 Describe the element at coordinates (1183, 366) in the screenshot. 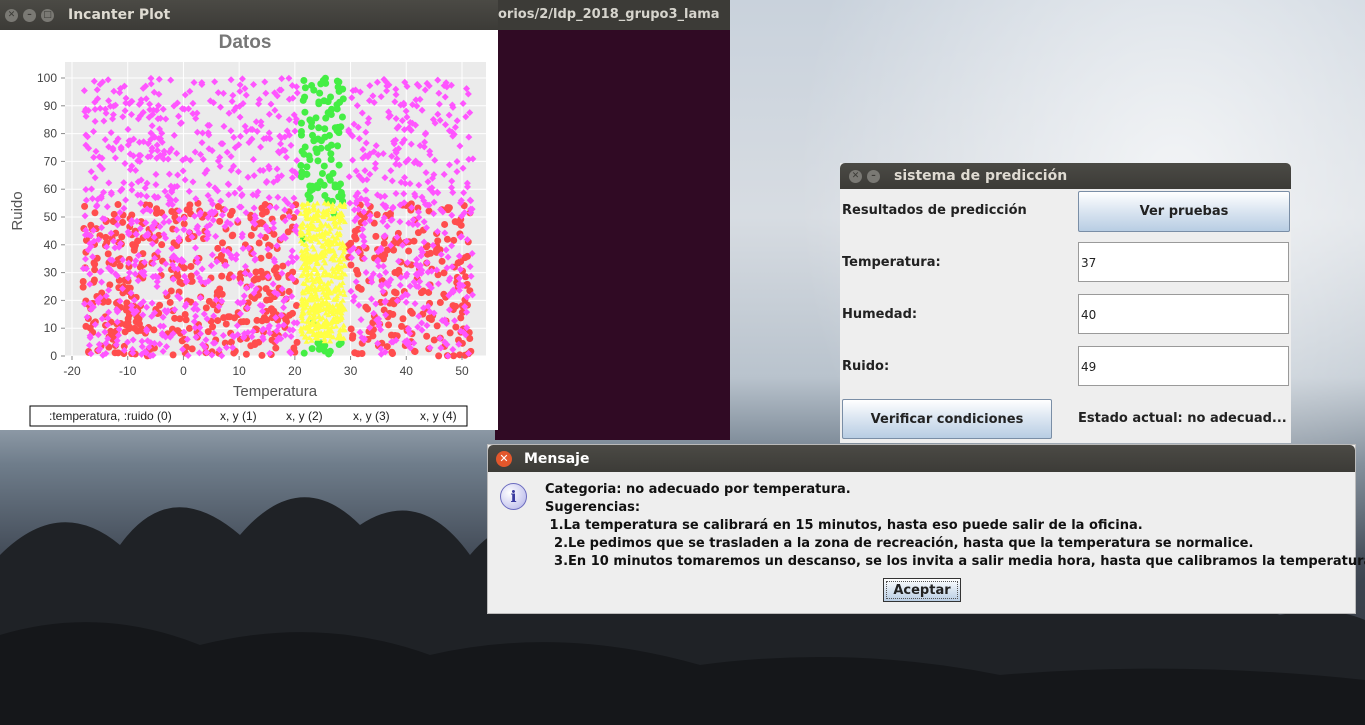

I see `noise-field: 49` at that location.